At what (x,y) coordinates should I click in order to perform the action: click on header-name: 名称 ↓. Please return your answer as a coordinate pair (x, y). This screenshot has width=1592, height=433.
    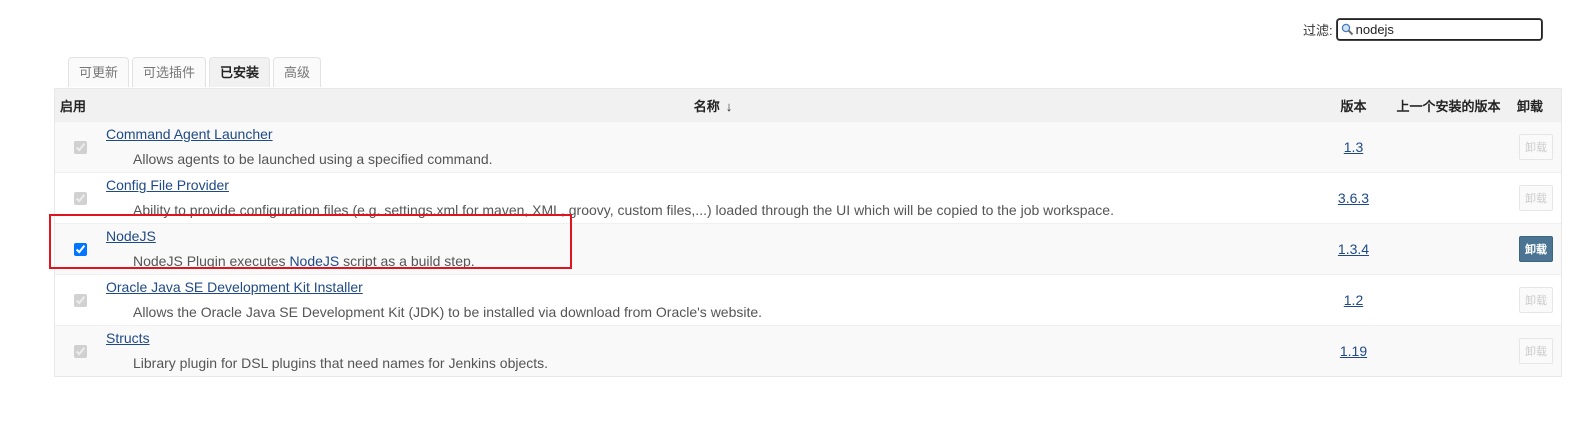
    Looking at the image, I should click on (713, 105).